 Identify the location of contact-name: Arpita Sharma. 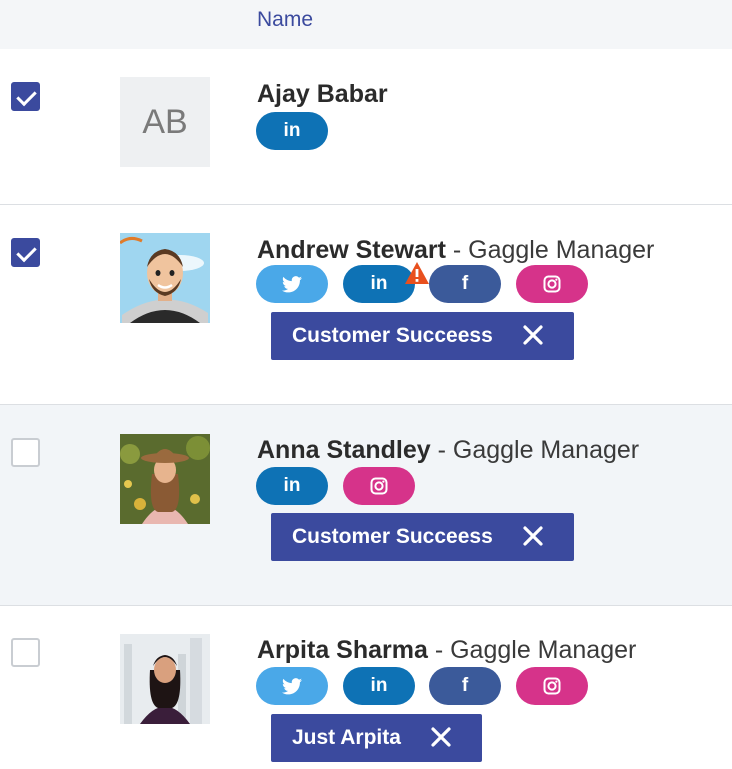
(342, 650).